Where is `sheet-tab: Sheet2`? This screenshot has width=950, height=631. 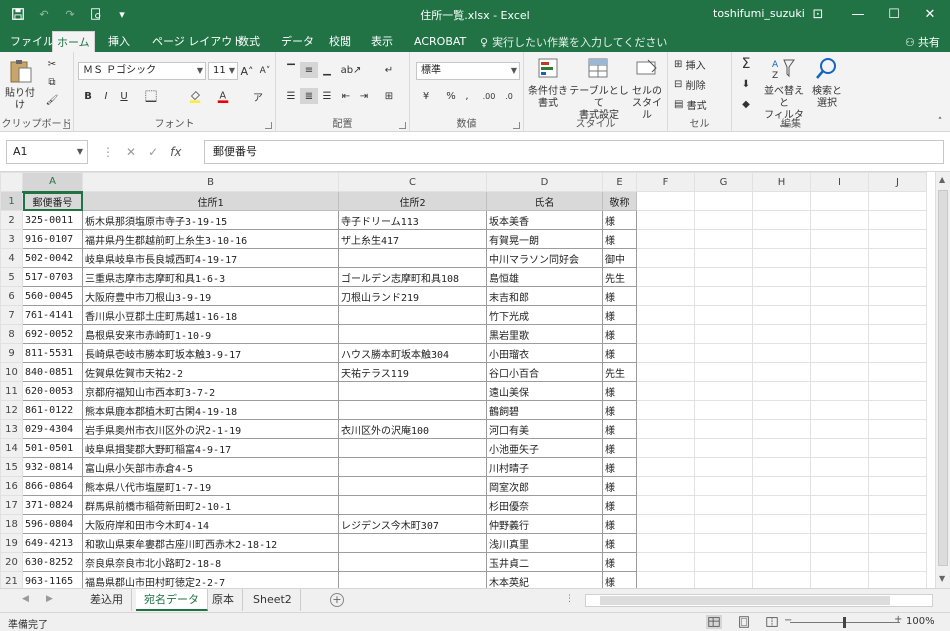
sheet-tab: Sheet2 is located at coordinates (273, 600).